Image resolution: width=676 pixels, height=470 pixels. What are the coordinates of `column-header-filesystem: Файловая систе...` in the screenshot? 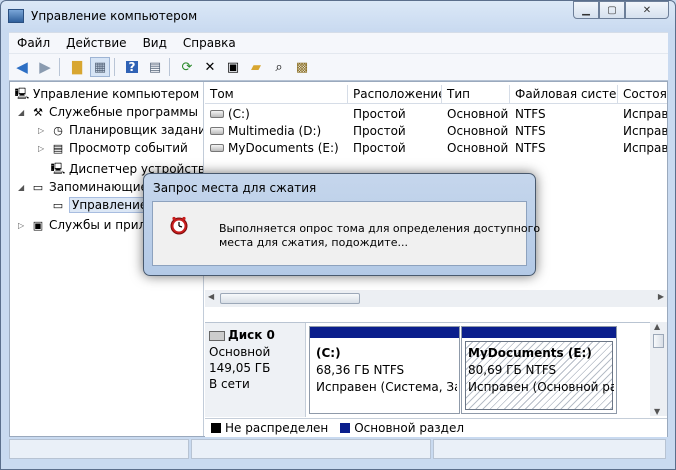 It's located at (564, 94).